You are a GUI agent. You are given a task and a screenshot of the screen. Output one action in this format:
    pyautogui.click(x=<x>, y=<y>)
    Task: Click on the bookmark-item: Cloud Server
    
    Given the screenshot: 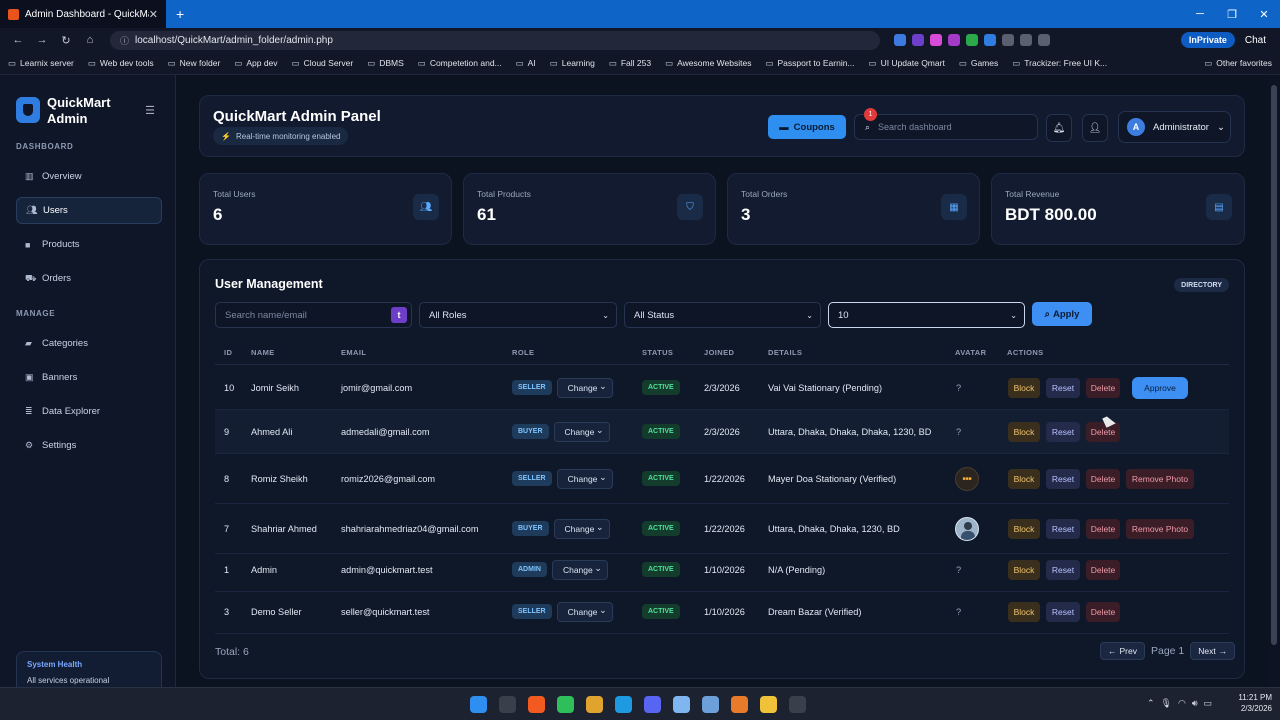 What is the action you would take?
    pyautogui.click(x=323, y=63)
    